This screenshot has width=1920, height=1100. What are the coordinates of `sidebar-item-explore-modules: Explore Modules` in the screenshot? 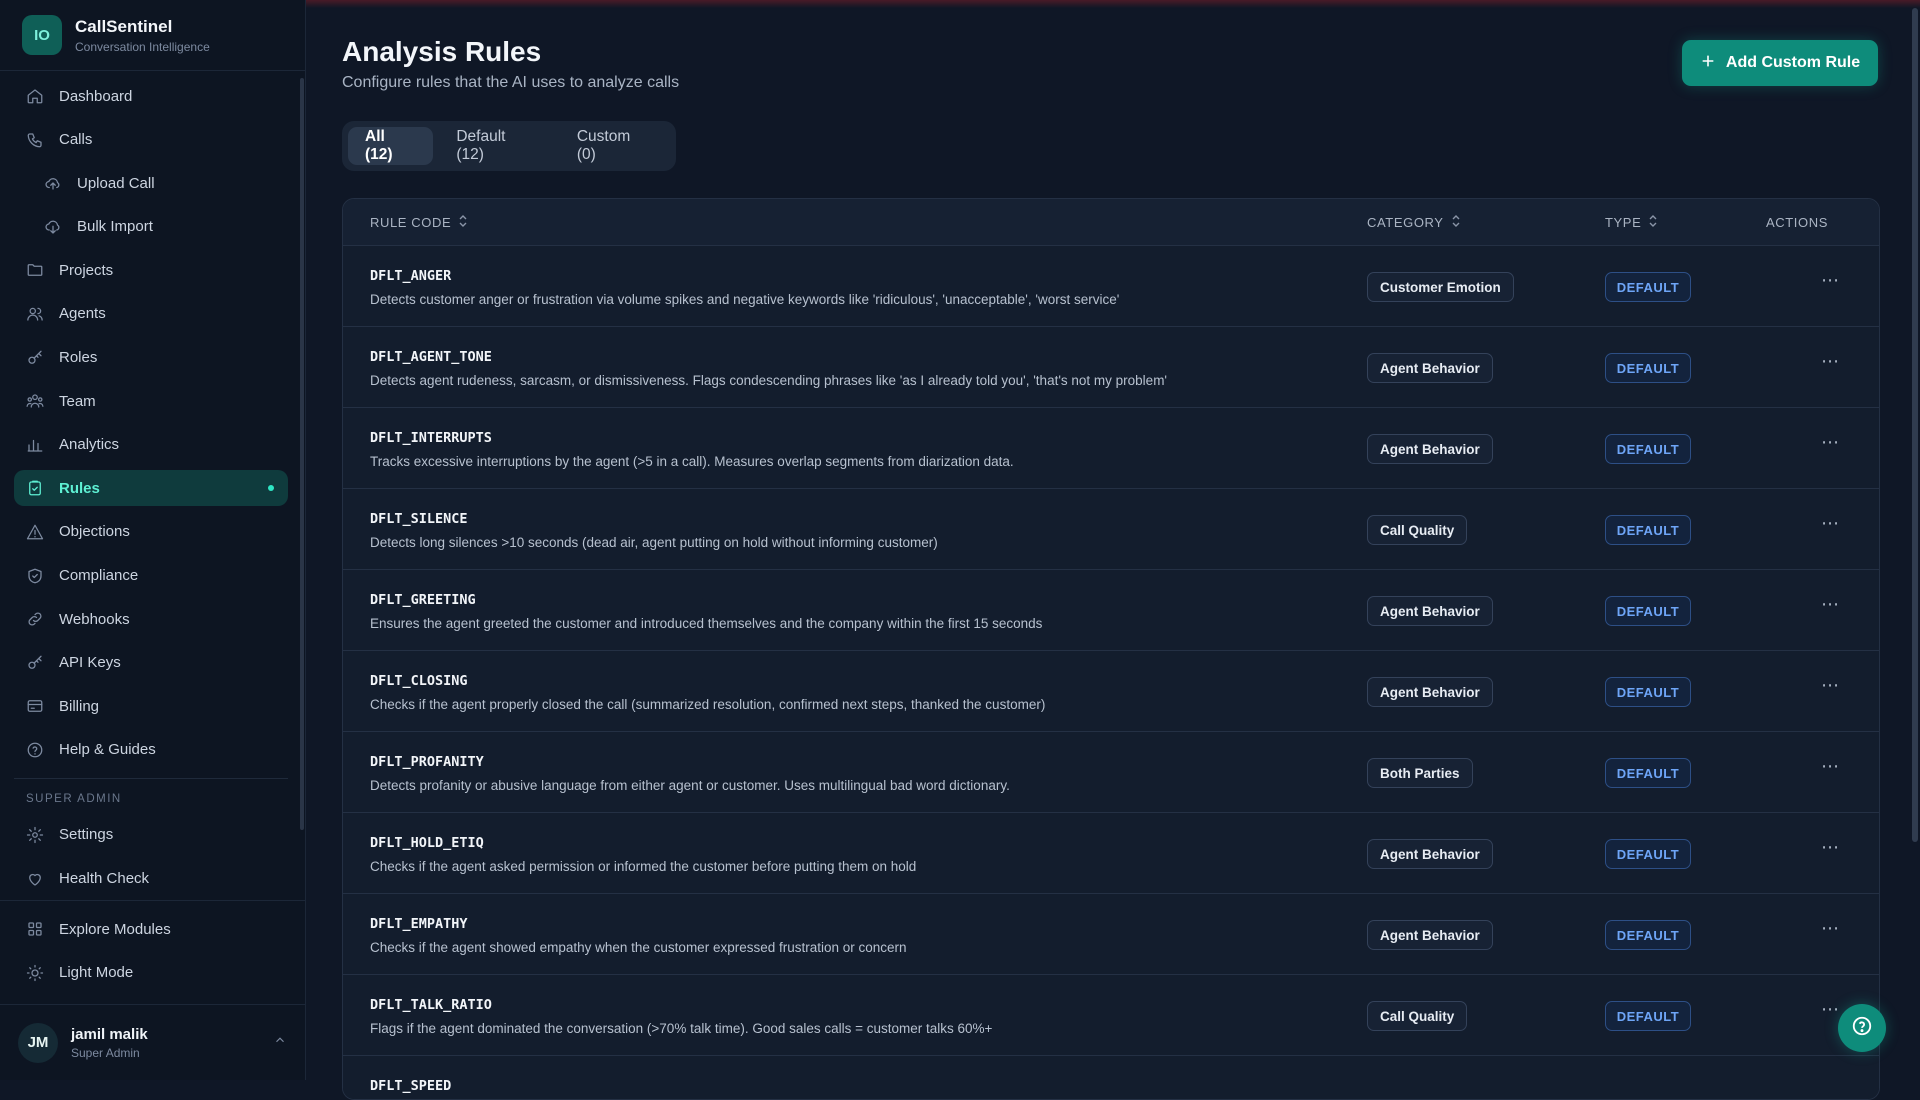 It's located at (152, 929).